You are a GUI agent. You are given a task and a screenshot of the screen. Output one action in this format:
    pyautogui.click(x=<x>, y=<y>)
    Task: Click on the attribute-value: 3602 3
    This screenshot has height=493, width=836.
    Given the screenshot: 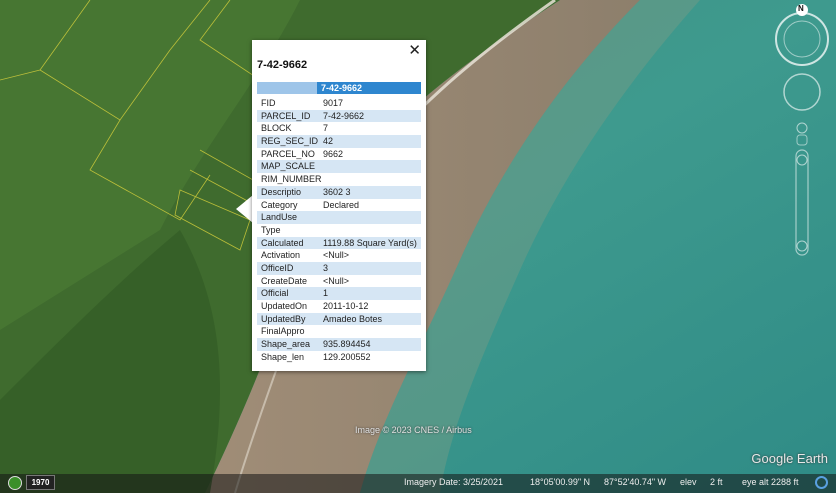 What is the action you would take?
    pyautogui.click(x=337, y=191)
    